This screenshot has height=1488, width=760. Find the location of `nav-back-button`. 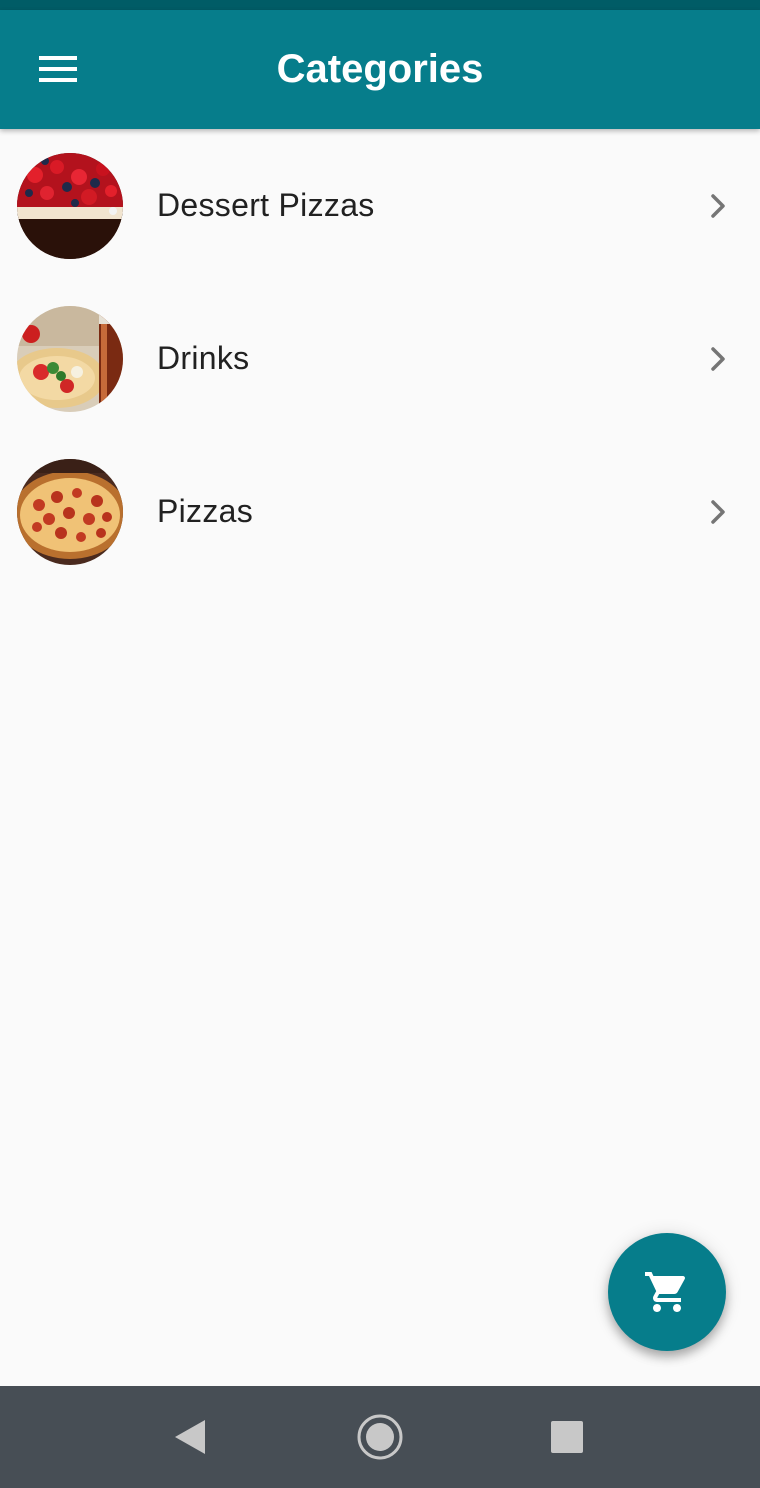

nav-back-button is located at coordinates (190, 1437).